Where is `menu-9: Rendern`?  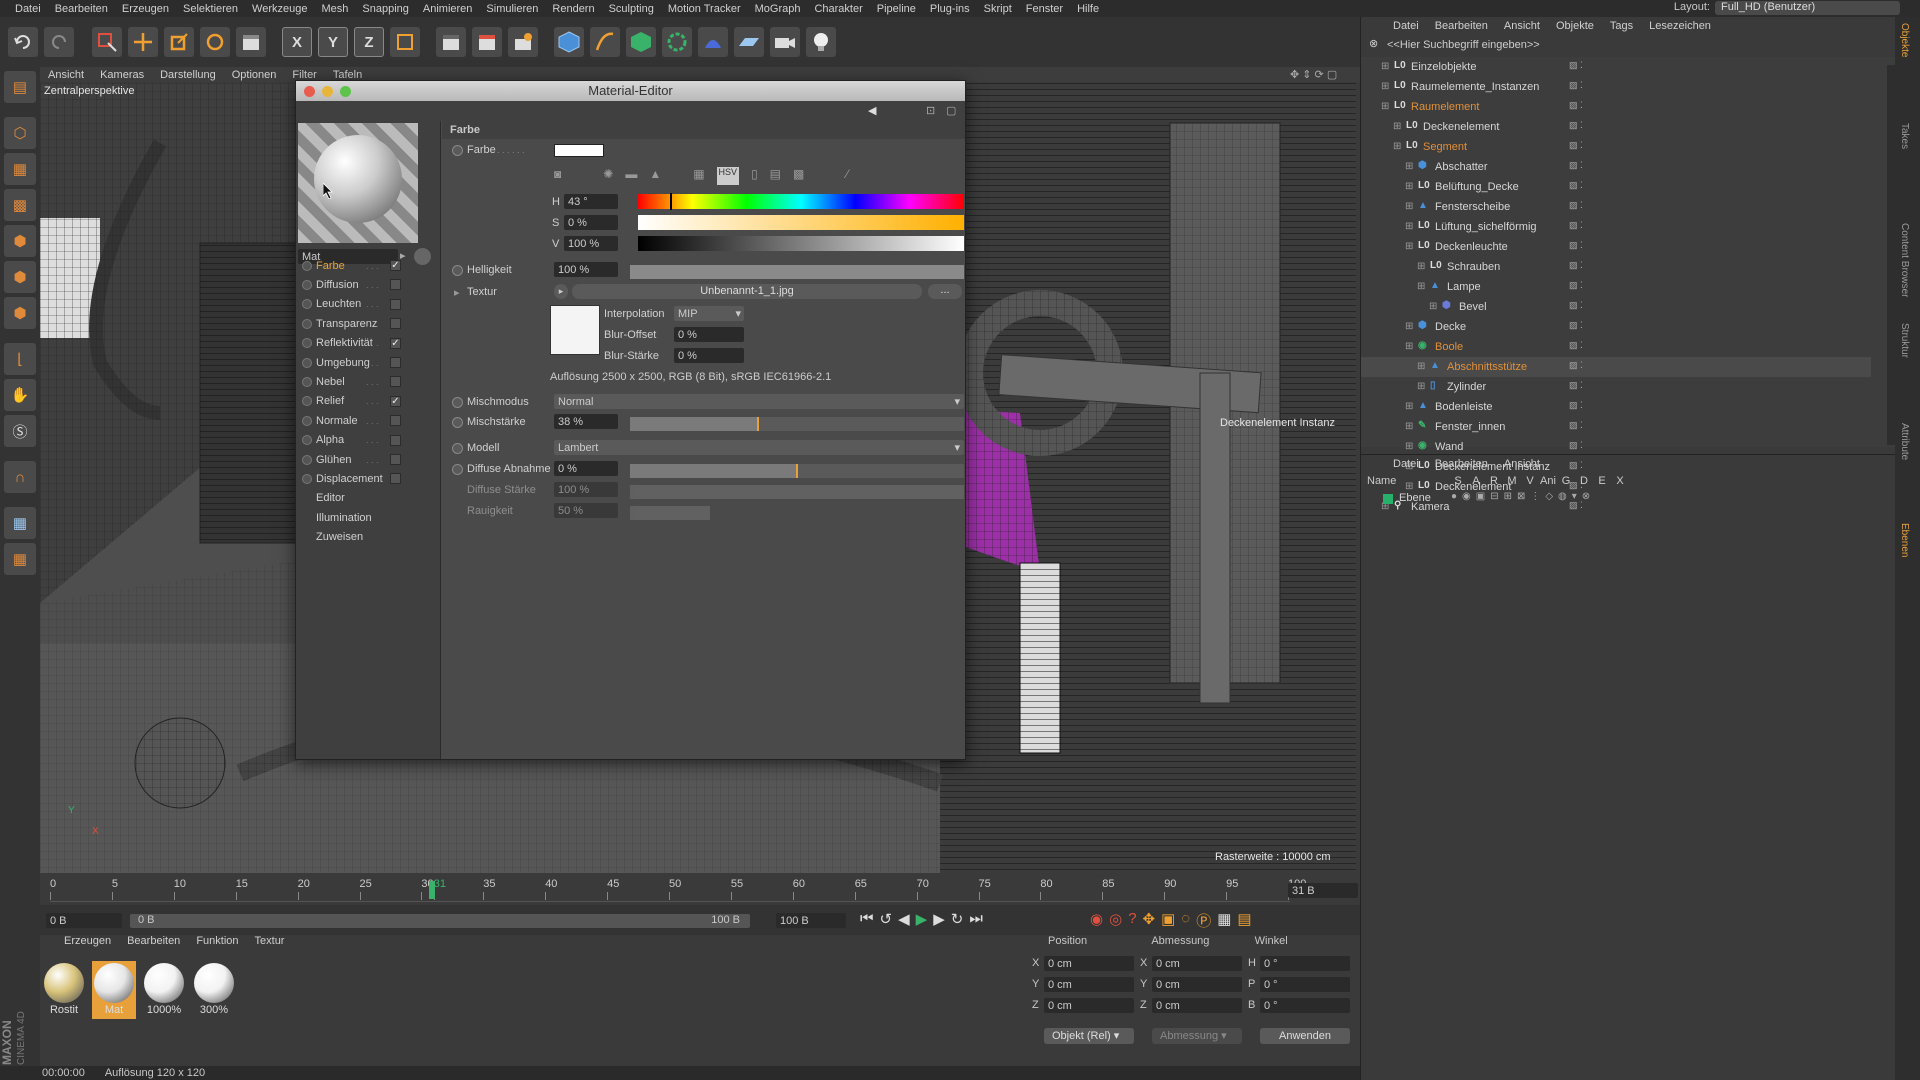
menu-9: Rendern is located at coordinates (573, 9).